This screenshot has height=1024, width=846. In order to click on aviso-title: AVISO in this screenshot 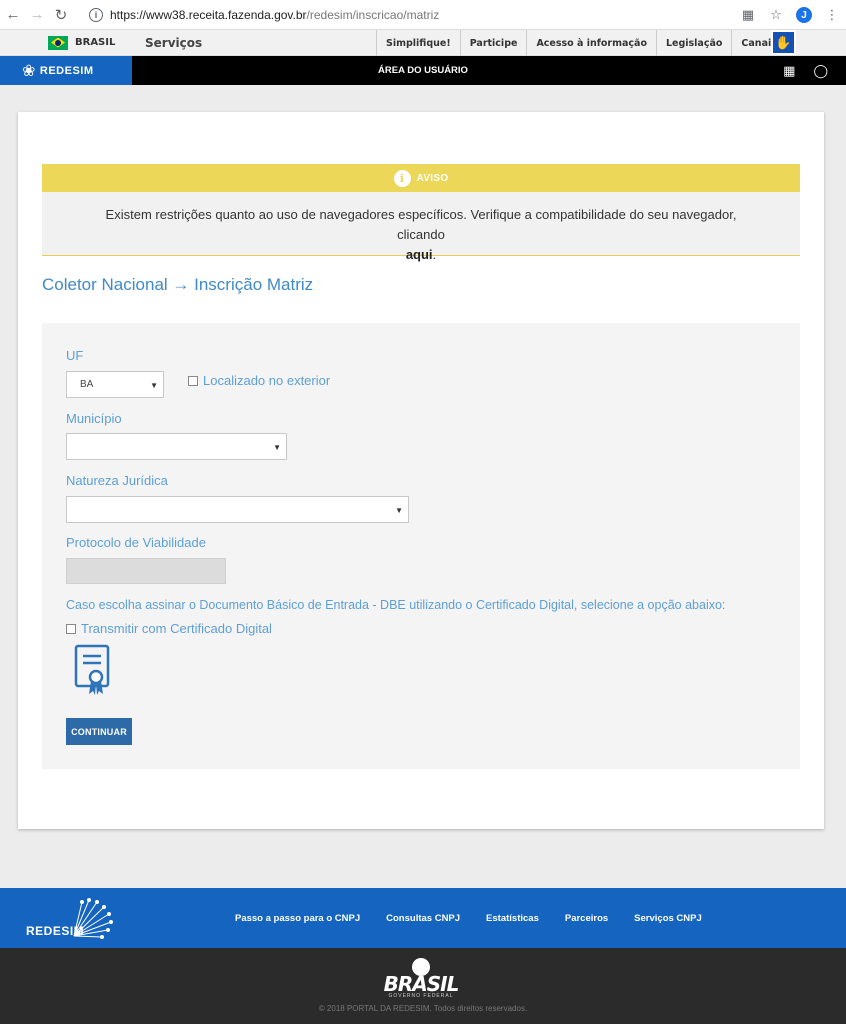, I will do `click(432, 178)`.